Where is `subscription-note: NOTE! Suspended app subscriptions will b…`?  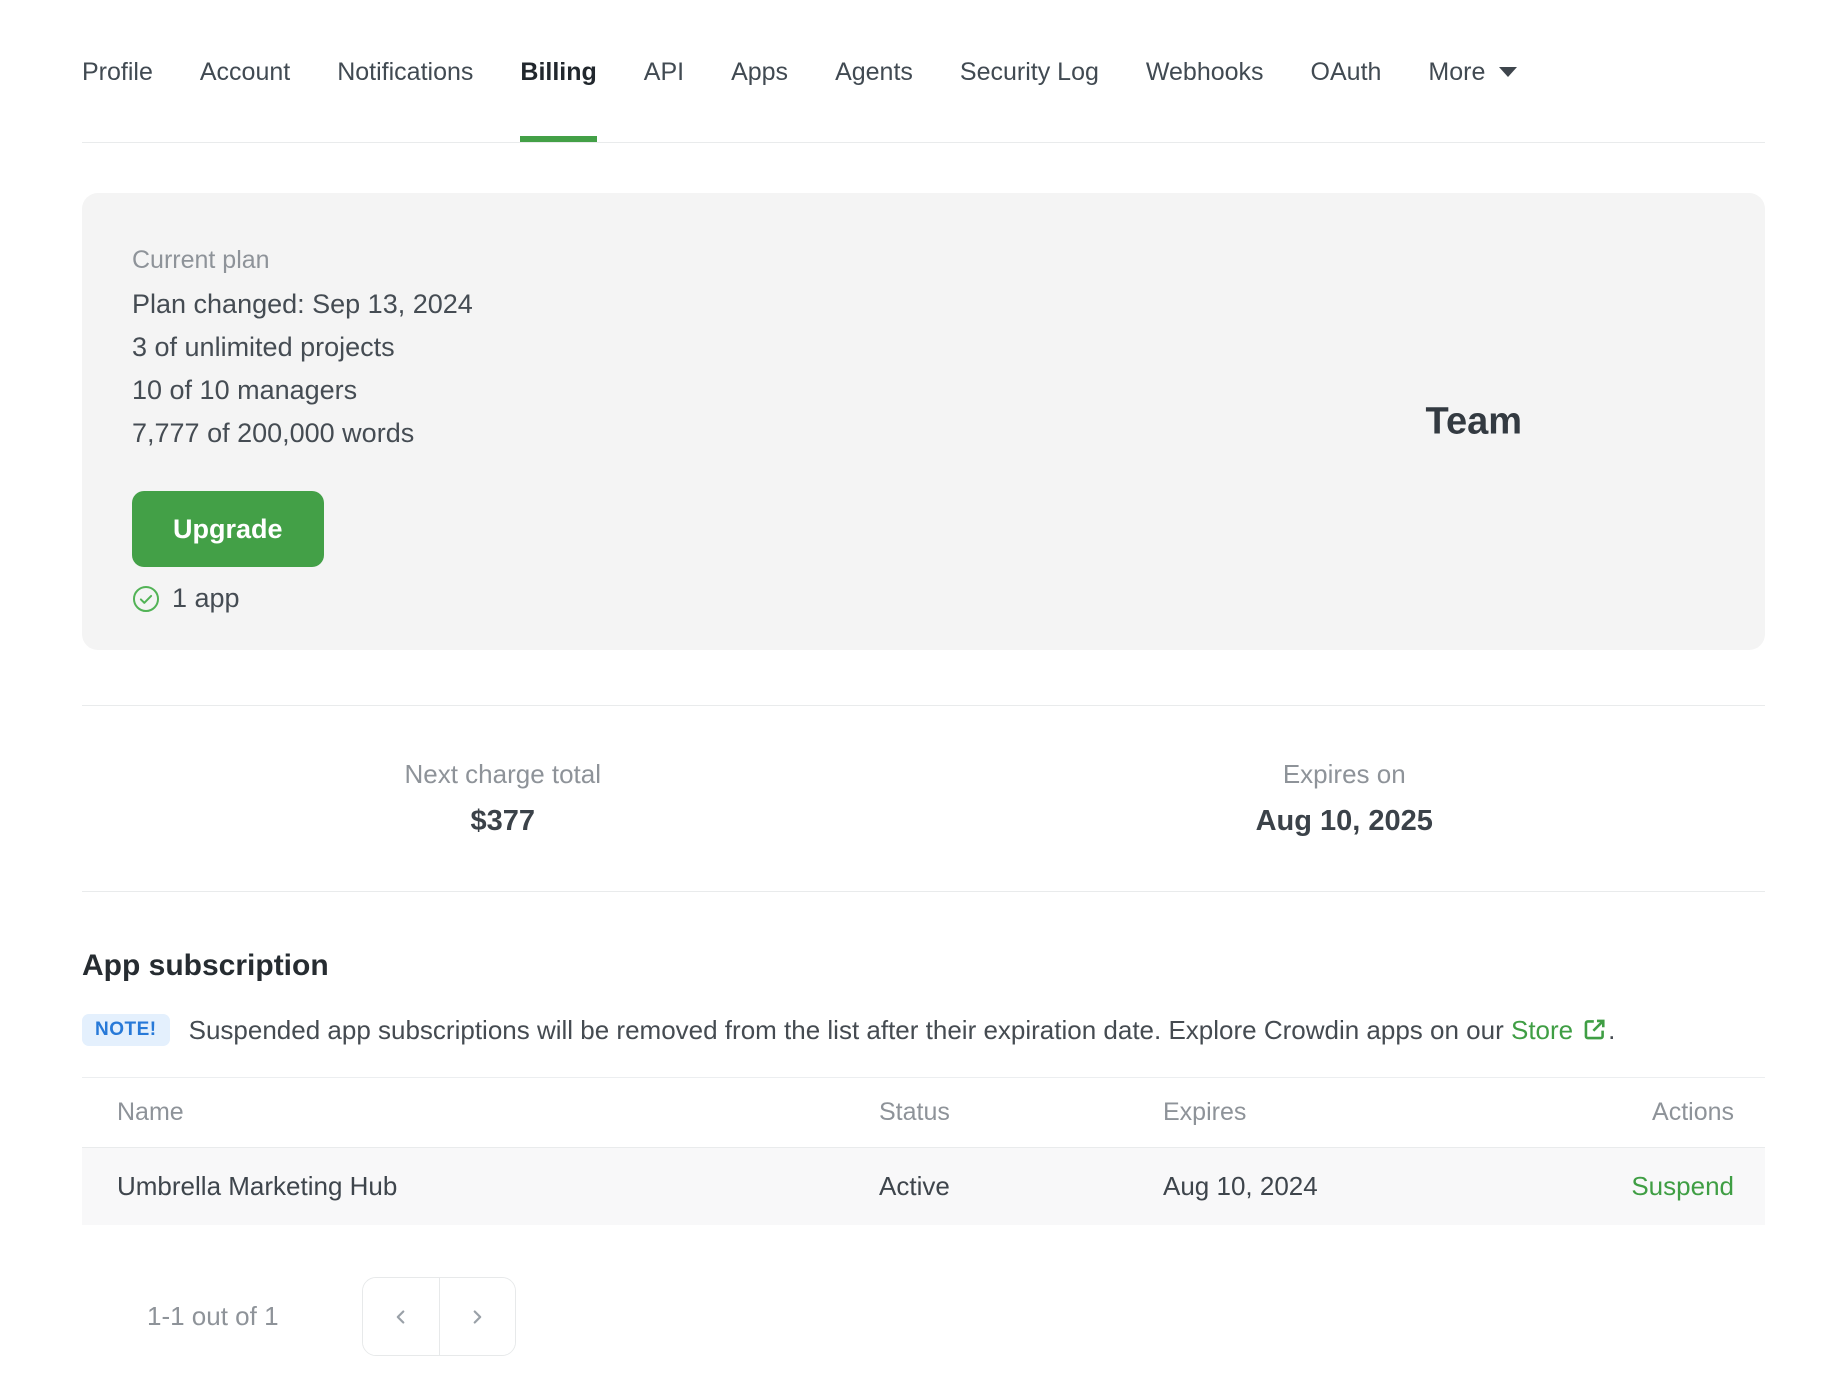
subscription-note: NOTE! Suspended app subscriptions will b… is located at coordinates (923, 1030).